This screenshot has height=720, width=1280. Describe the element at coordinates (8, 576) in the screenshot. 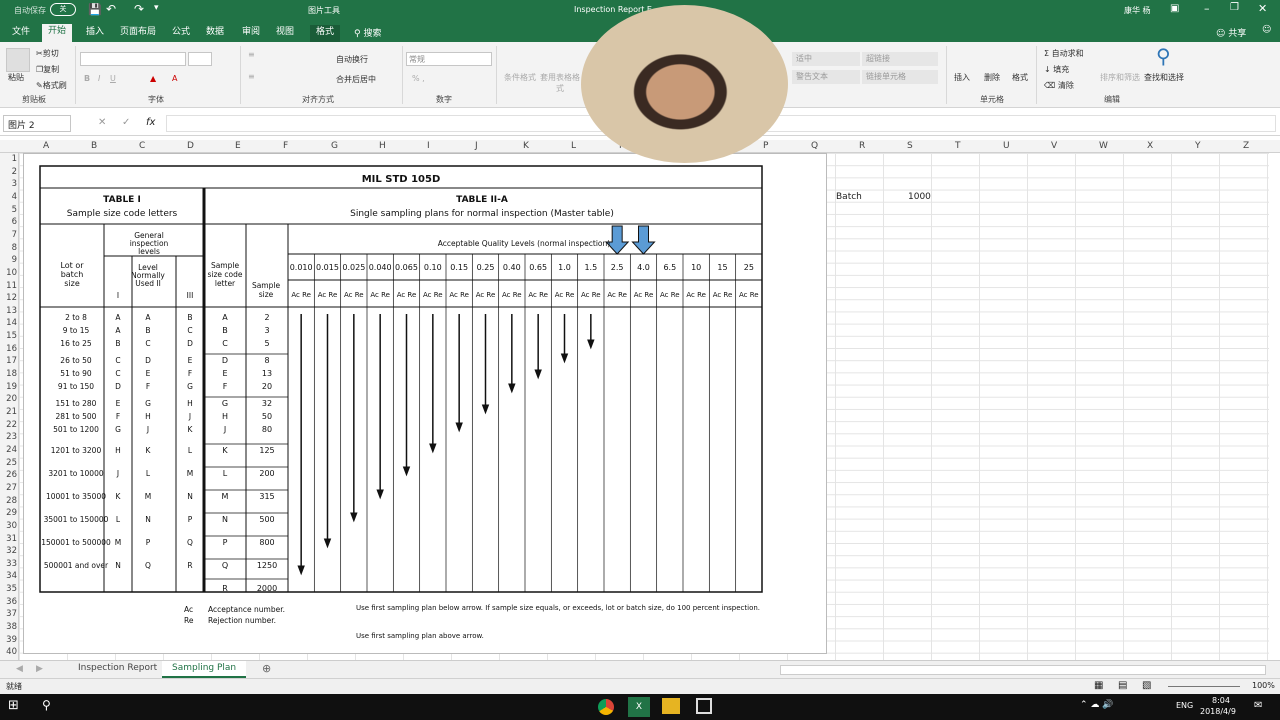

I see `row-header-34: 34` at that location.